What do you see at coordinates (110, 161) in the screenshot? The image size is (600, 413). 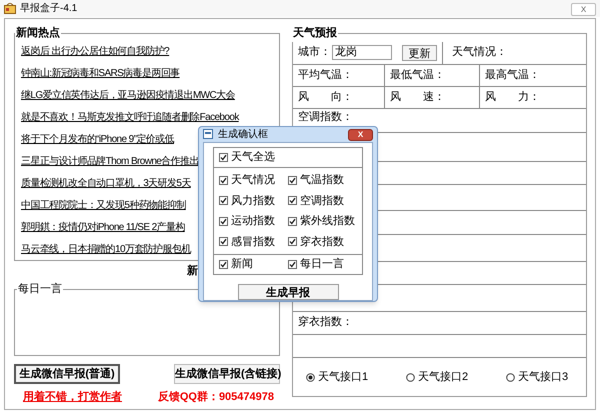 I see `news-link: 三星正与设计师品牌Thom Browne合作推出` at bounding box center [110, 161].